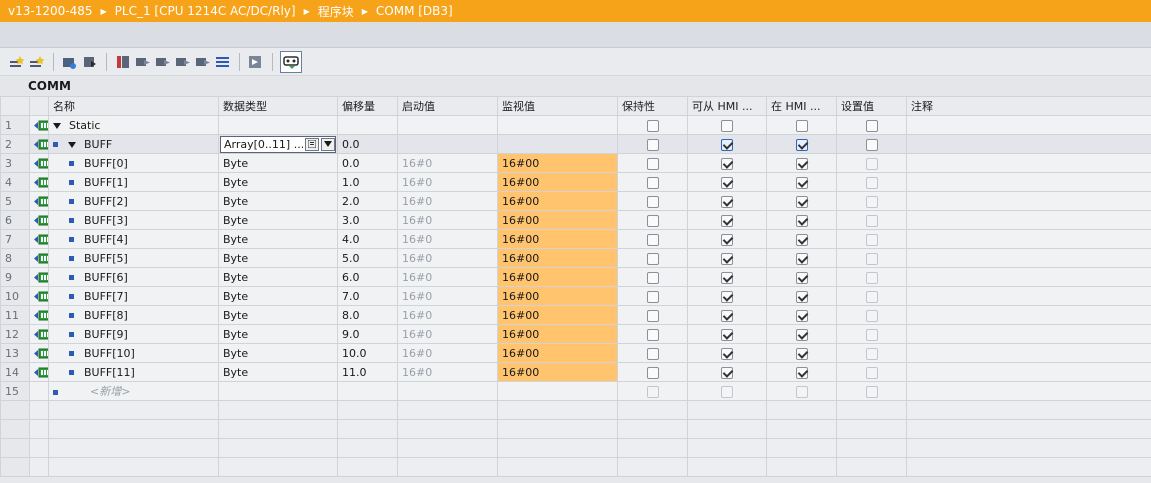 Image resolution: width=1151 pixels, height=483 pixels. What do you see at coordinates (575, 334) in the screenshot?
I see `table-row: 12 BUFF[9] Byte 9.0 16#0 16#00` at bounding box center [575, 334].